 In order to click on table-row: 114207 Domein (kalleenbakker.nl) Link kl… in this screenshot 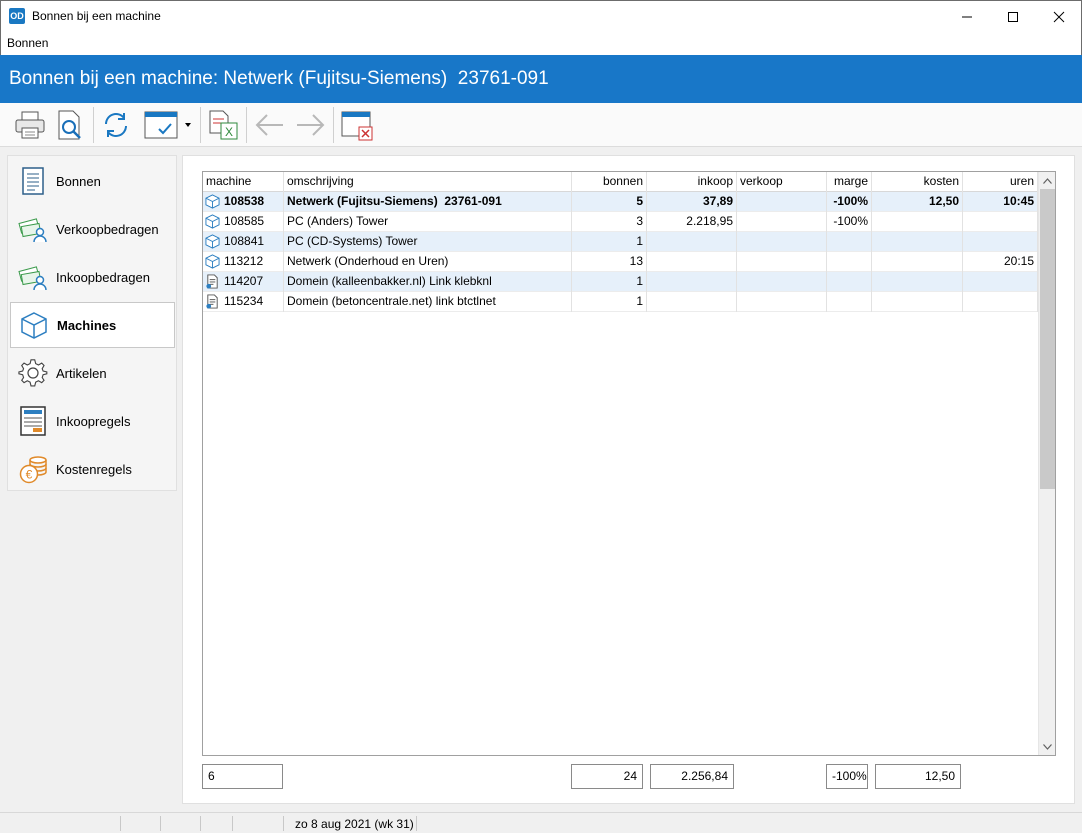, I will do `click(620, 282)`.